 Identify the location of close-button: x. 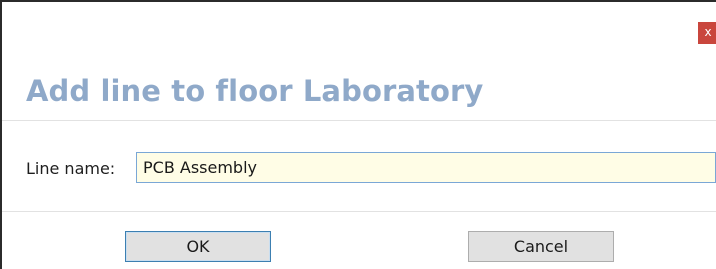
(707, 33).